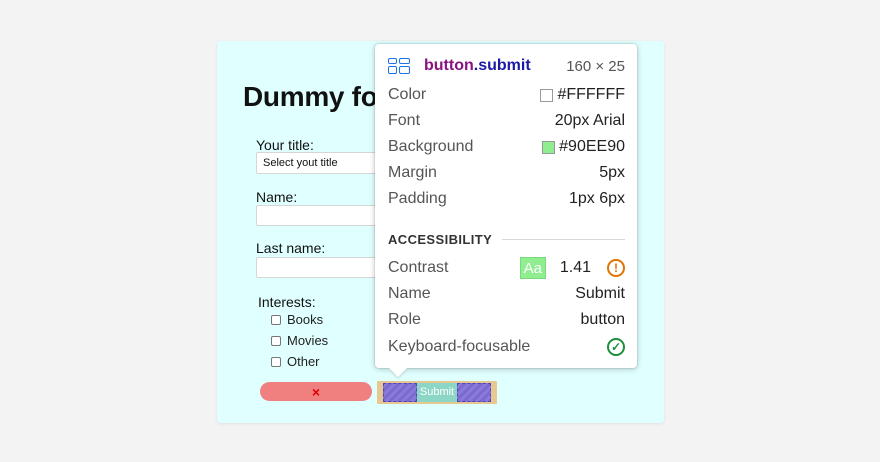  Describe the element at coordinates (547, 95) in the screenshot. I see `color-swatch` at that location.